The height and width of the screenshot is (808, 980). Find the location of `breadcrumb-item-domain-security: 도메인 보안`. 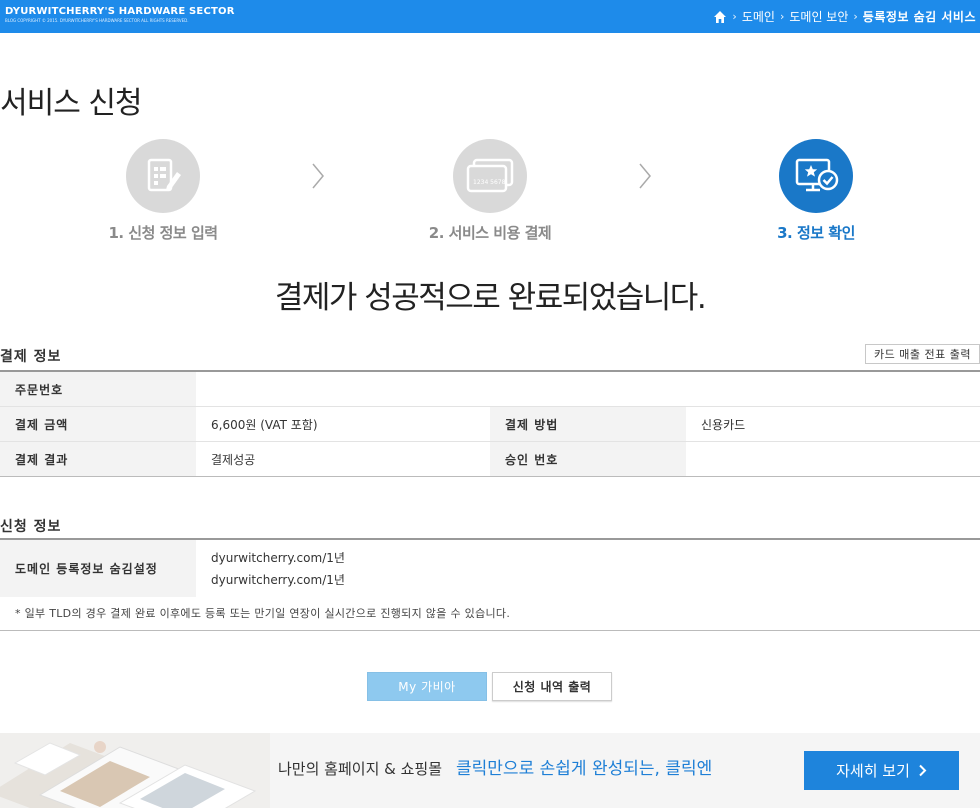

breadcrumb-item-domain-security: 도메인 보안 is located at coordinates (818, 16).